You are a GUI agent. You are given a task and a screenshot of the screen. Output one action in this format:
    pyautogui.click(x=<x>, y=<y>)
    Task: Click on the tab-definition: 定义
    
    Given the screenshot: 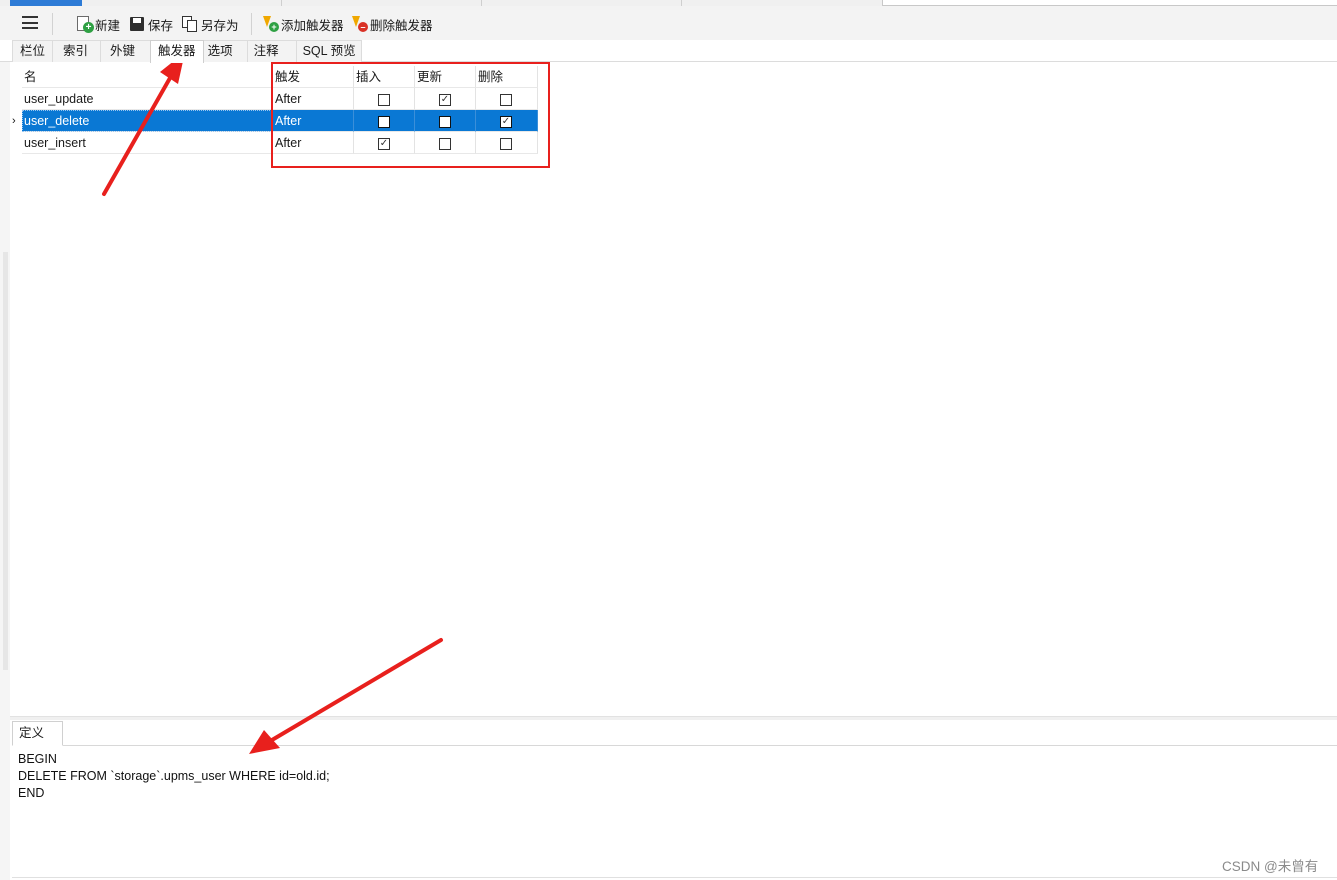 What is the action you would take?
    pyautogui.click(x=37, y=733)
    